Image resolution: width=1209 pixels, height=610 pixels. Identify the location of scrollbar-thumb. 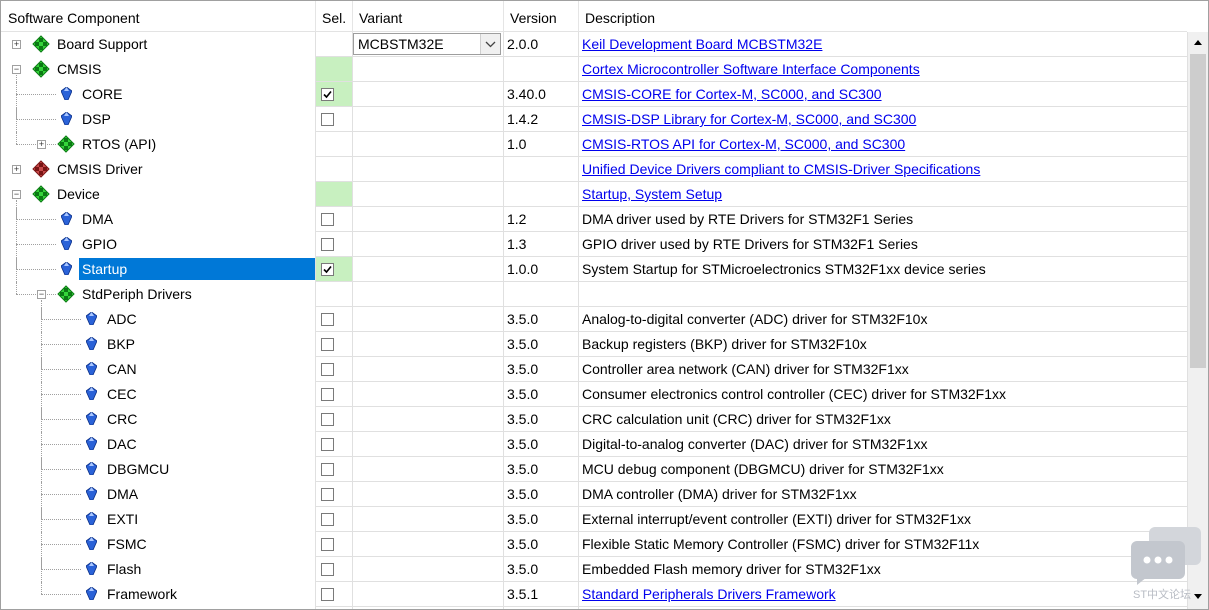
(1198, 211).